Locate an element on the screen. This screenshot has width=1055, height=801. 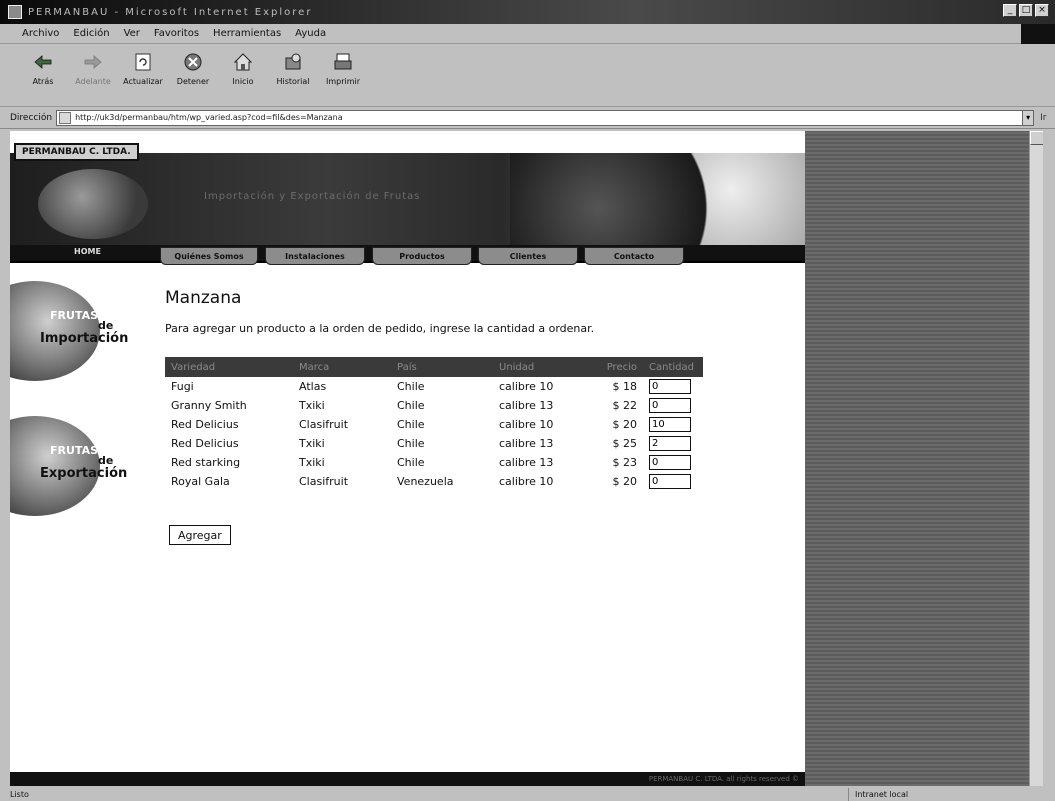
cell-marca: Atlas is located at coordinates (313, 386).